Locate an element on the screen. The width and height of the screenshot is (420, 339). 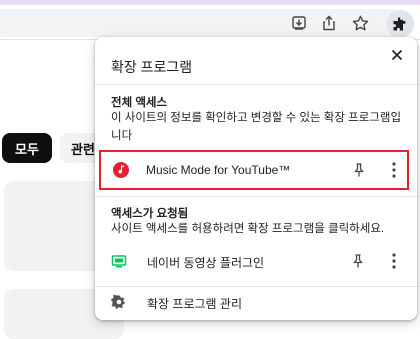
extension-name: 네이버 동영상 플러그인 is located at coordinates (206, 263).